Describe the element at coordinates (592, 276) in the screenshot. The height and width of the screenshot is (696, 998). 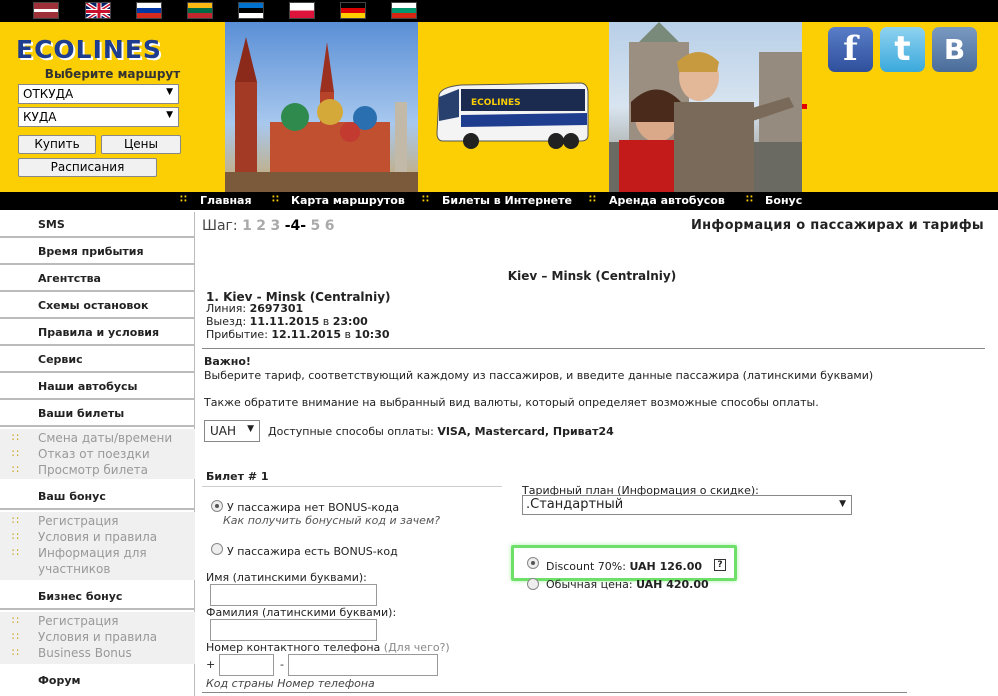
I see `route-heading: Kiev – Minsk (Centralniy)` at that location.